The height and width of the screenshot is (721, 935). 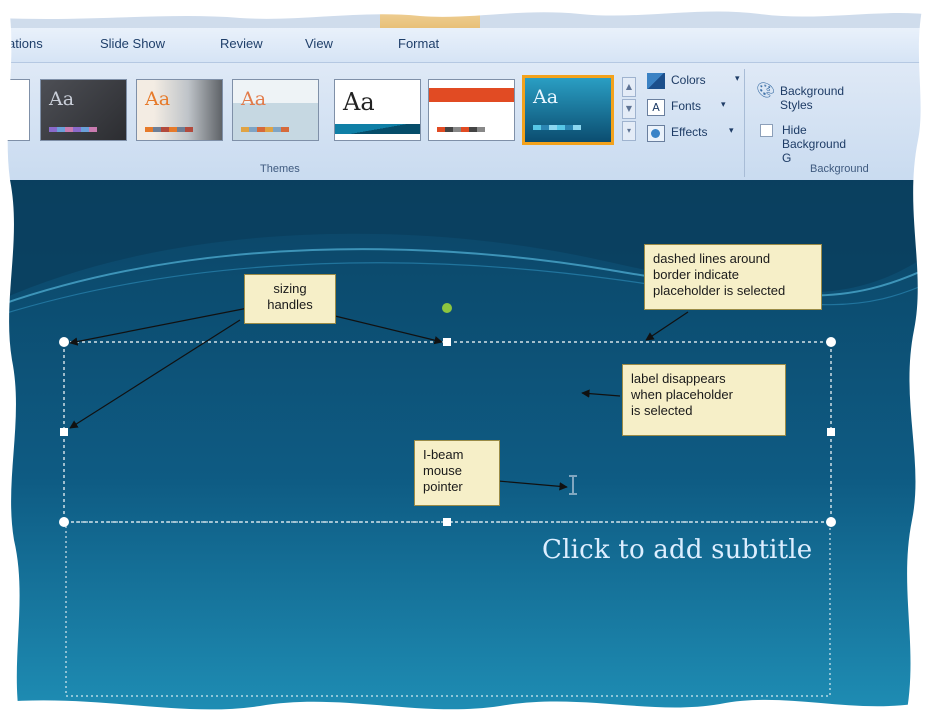 What do you see at coordinates (155, 374) in the screenshot?
I see `arrow-to-left-handle` at bounding box center [155, 374].